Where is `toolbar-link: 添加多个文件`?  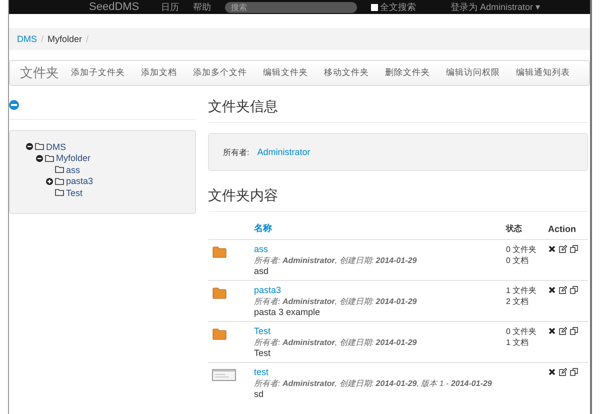 toolbar-link: 添加多个文件 is located at coordinates (220, 73).